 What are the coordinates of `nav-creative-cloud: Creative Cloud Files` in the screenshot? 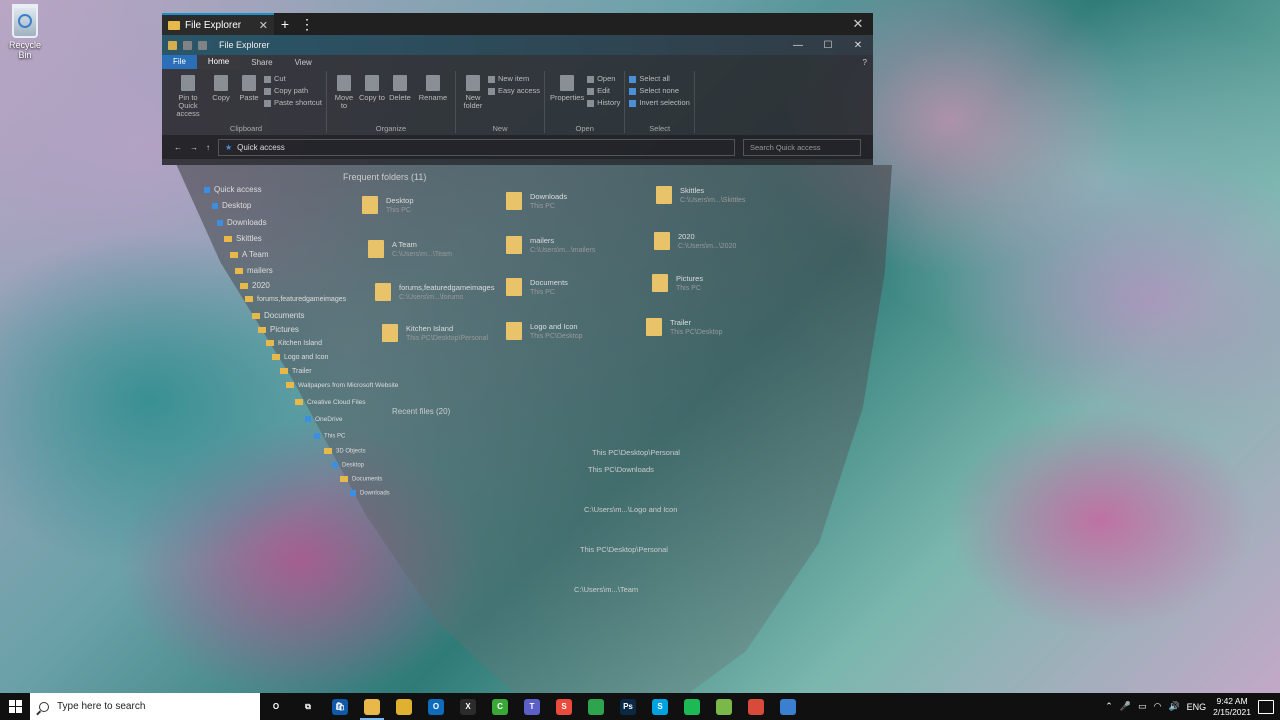 It's located at (330, 402).